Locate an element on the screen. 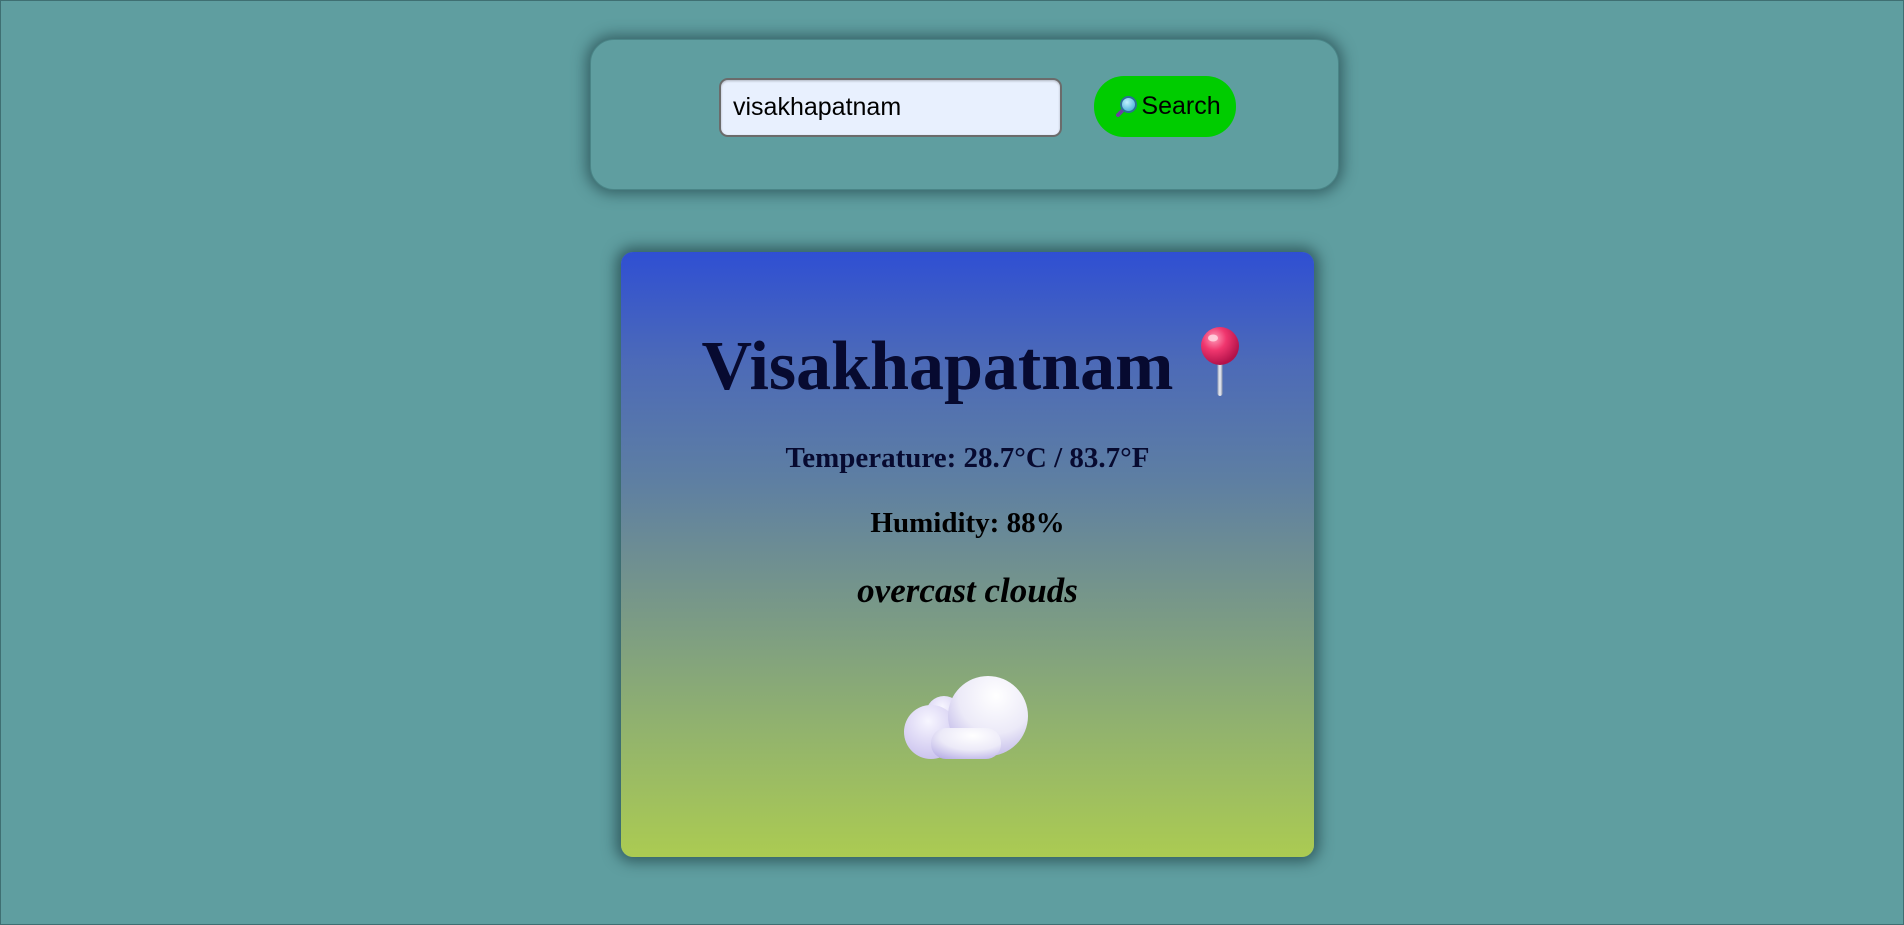 The height and width of the screenshot is (925, 1904). city-name: Visakhapatnam is located at coordinates (937, 366).